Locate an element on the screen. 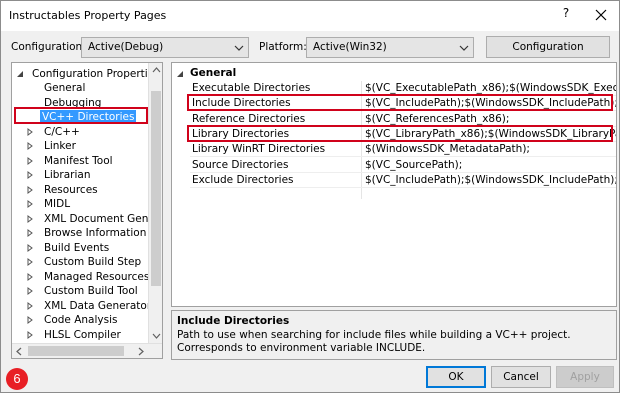 The width and height of the screenshot is (620, 393). tree-item: Browse Information is located at coordinates (87, 233).